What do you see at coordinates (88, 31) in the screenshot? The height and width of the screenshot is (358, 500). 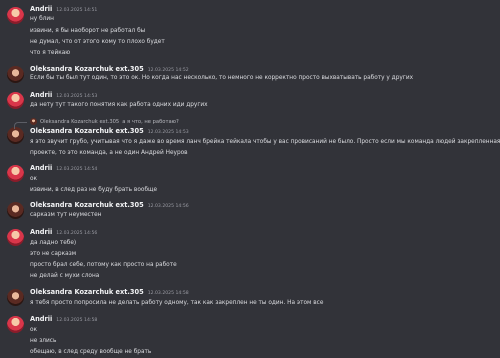 I see `message-text: извини, я бы наоборот не работал бы` at bounding box center [88, 31].